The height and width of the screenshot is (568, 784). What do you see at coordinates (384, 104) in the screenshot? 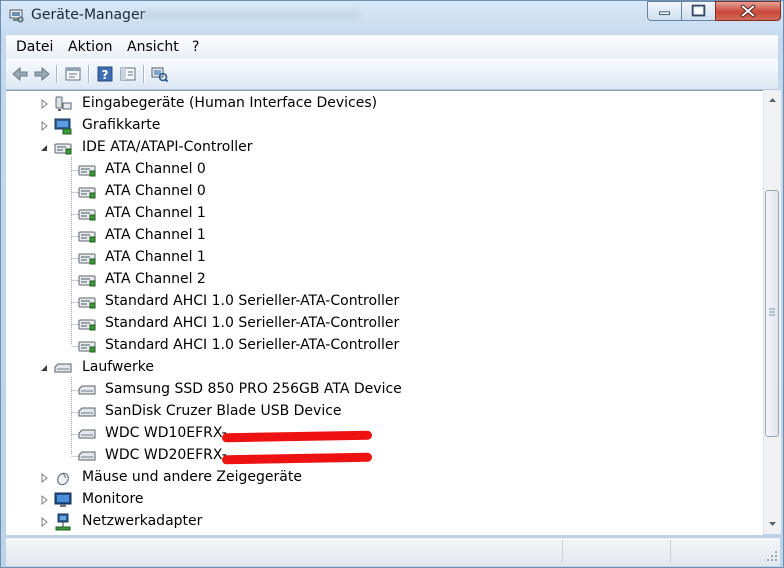
I see `tree-node-category: Eingabegeräte (Human Interface Devices)` at bounding box center [384, 104].